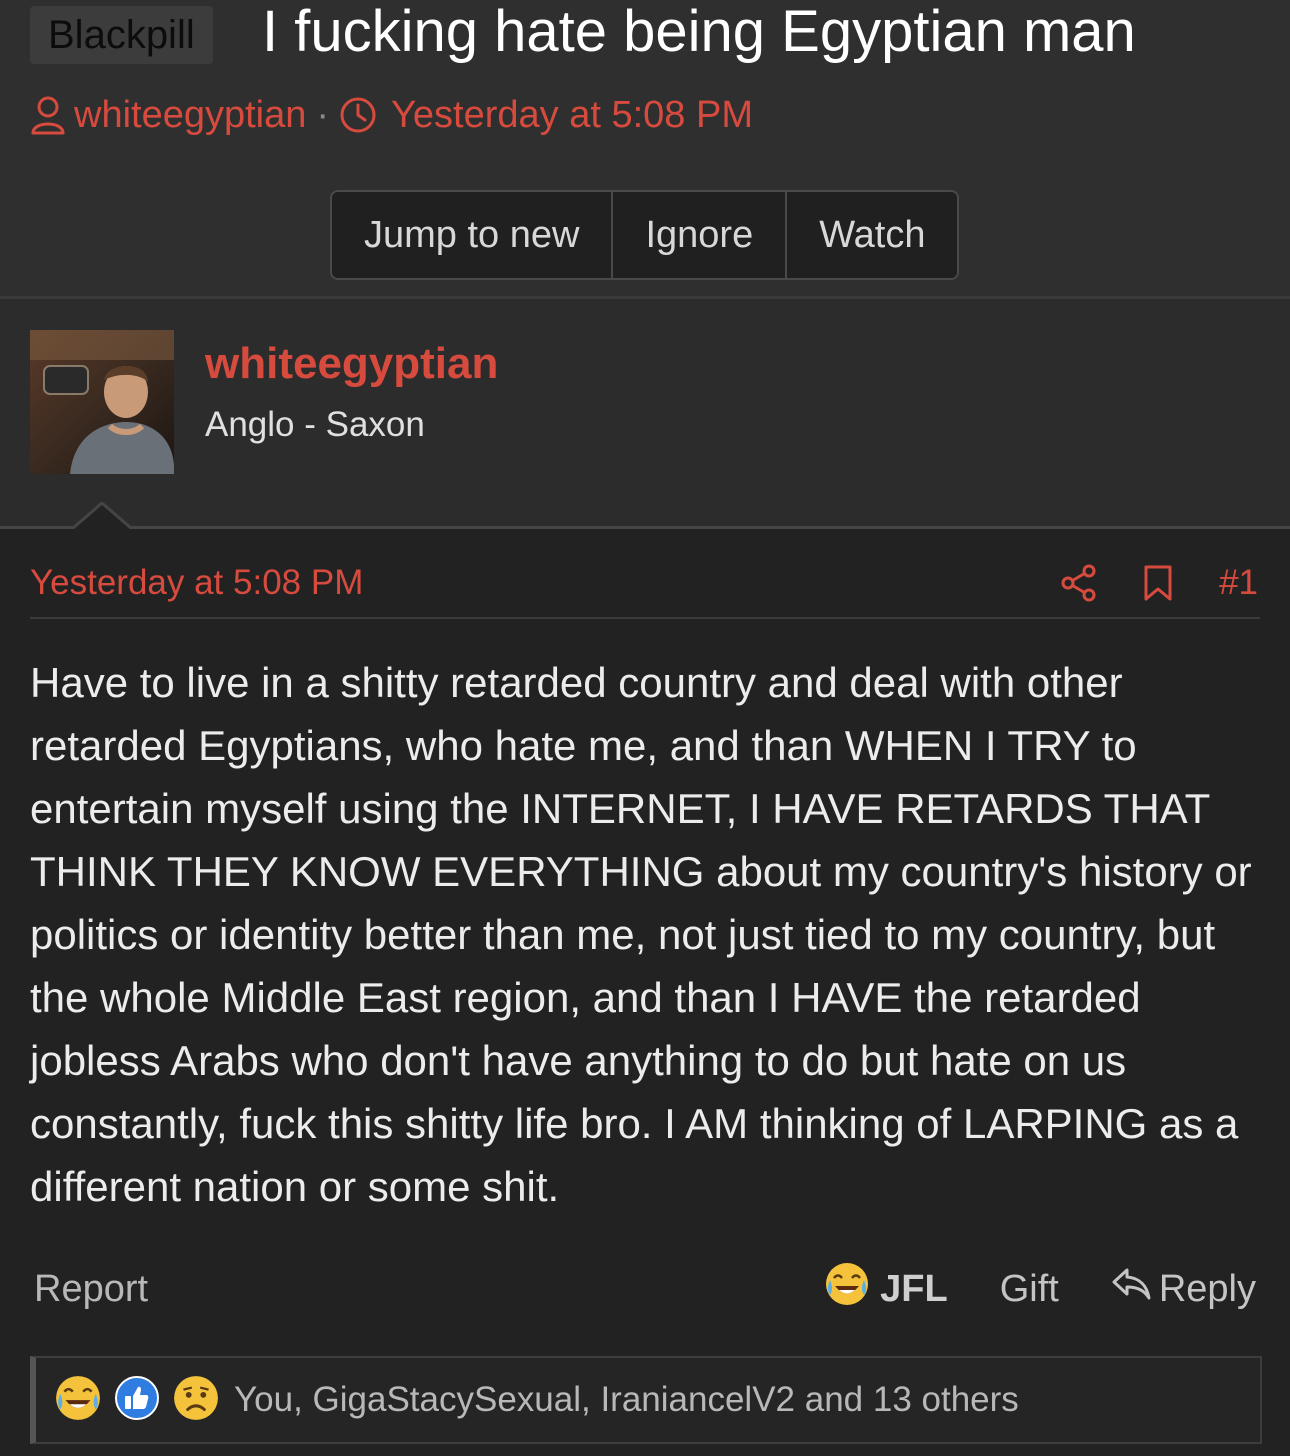 The height and width of the screenshot is (1456, 1290). Describe the element at coordinates (473, 235) in the screenshot. I see `jump-to-new-button: Jump to new` at that location.